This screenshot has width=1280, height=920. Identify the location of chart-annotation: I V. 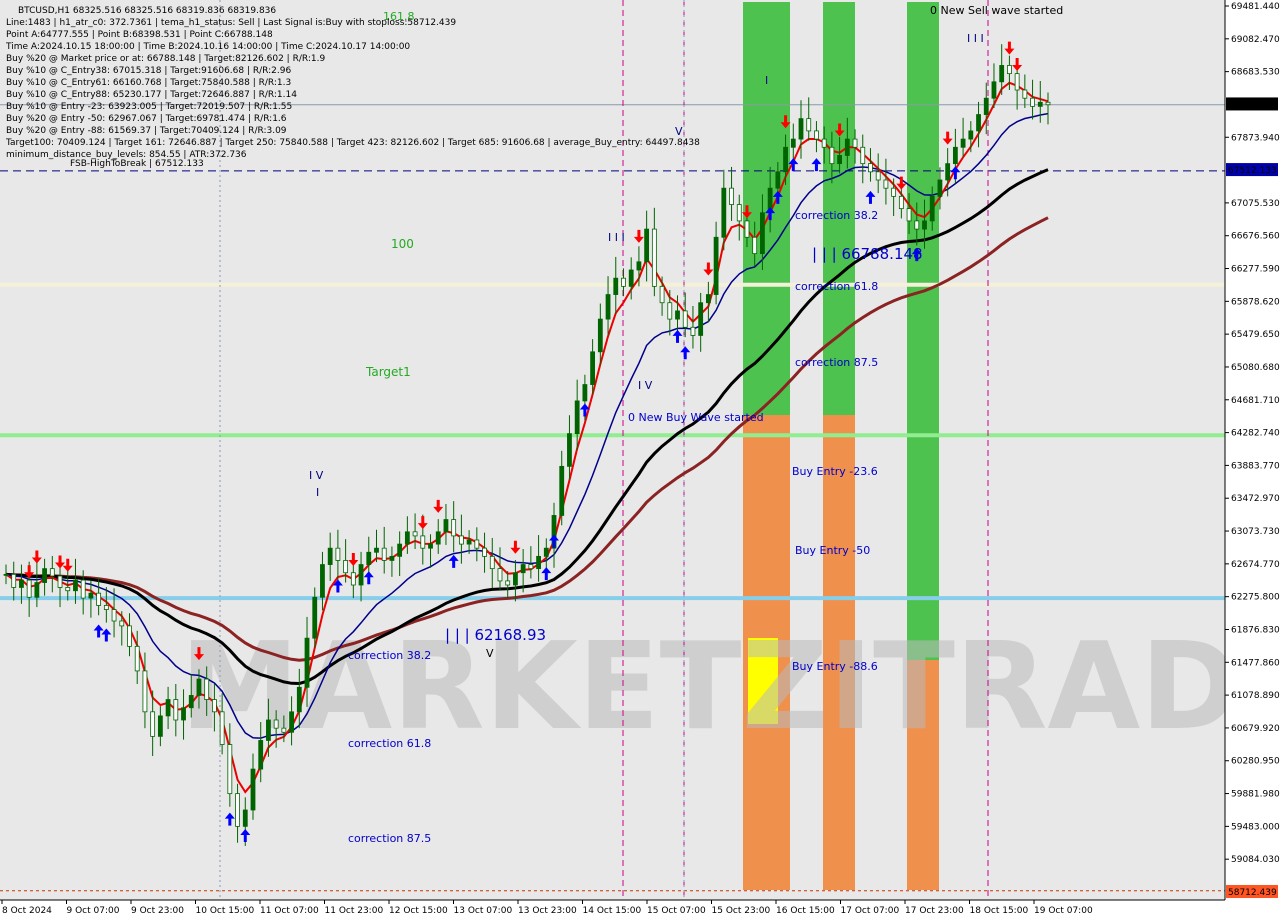
(645, 385).